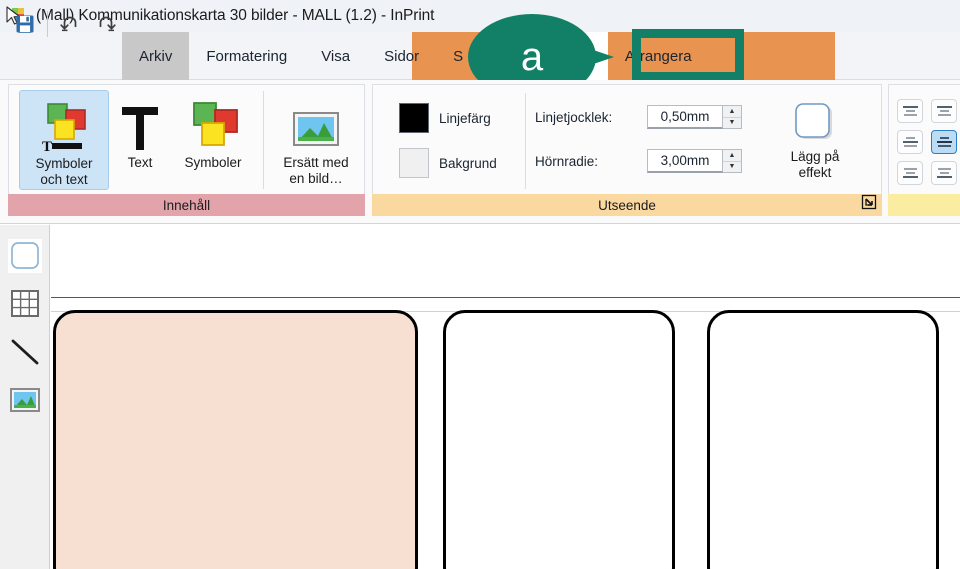 The width and height of the screenshot is (960, 569). I want to click on tab-arrangera: Arrangera, so click(658, 56).